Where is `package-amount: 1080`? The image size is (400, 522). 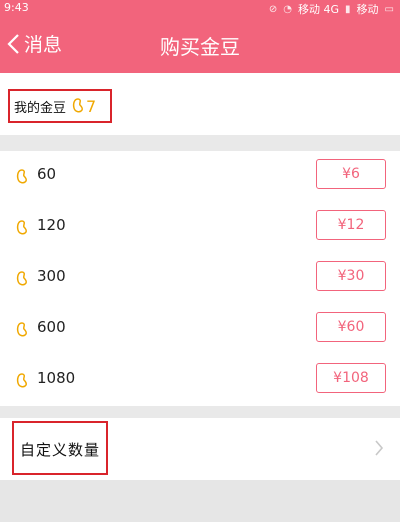 package-amount: 1080 is located at coordinates (56, 378).